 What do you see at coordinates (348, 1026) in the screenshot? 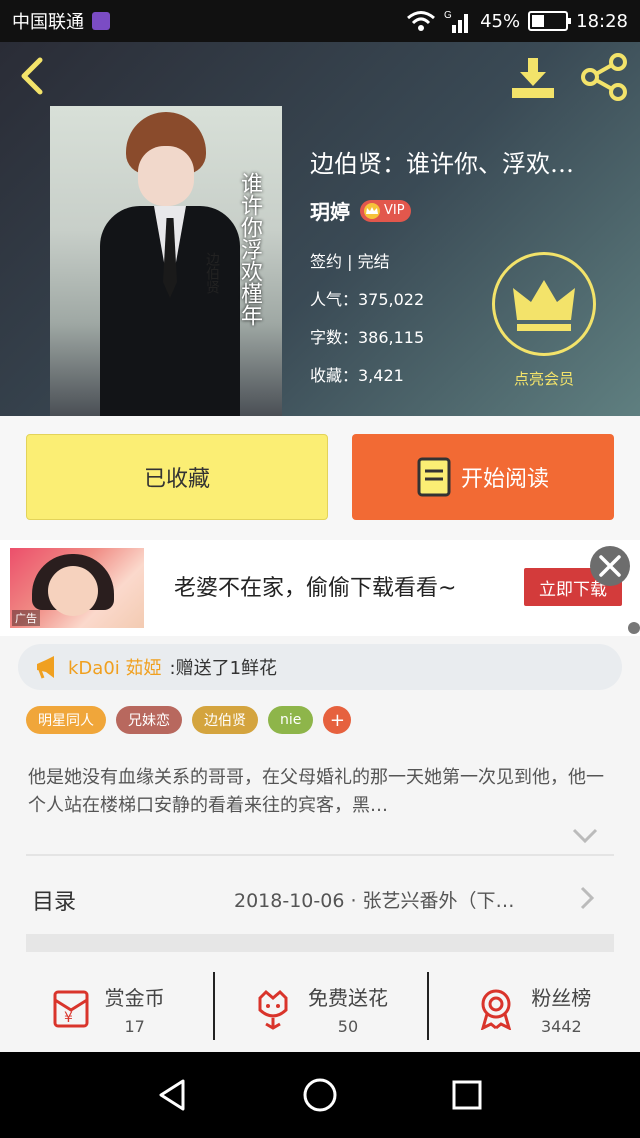
I see `stat-value: 50` at bounding box center [348, 1026].